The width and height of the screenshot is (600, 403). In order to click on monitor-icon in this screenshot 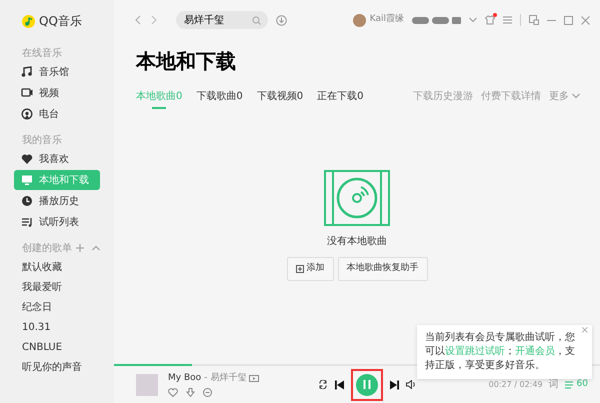, I will do `click(27, 180)`.